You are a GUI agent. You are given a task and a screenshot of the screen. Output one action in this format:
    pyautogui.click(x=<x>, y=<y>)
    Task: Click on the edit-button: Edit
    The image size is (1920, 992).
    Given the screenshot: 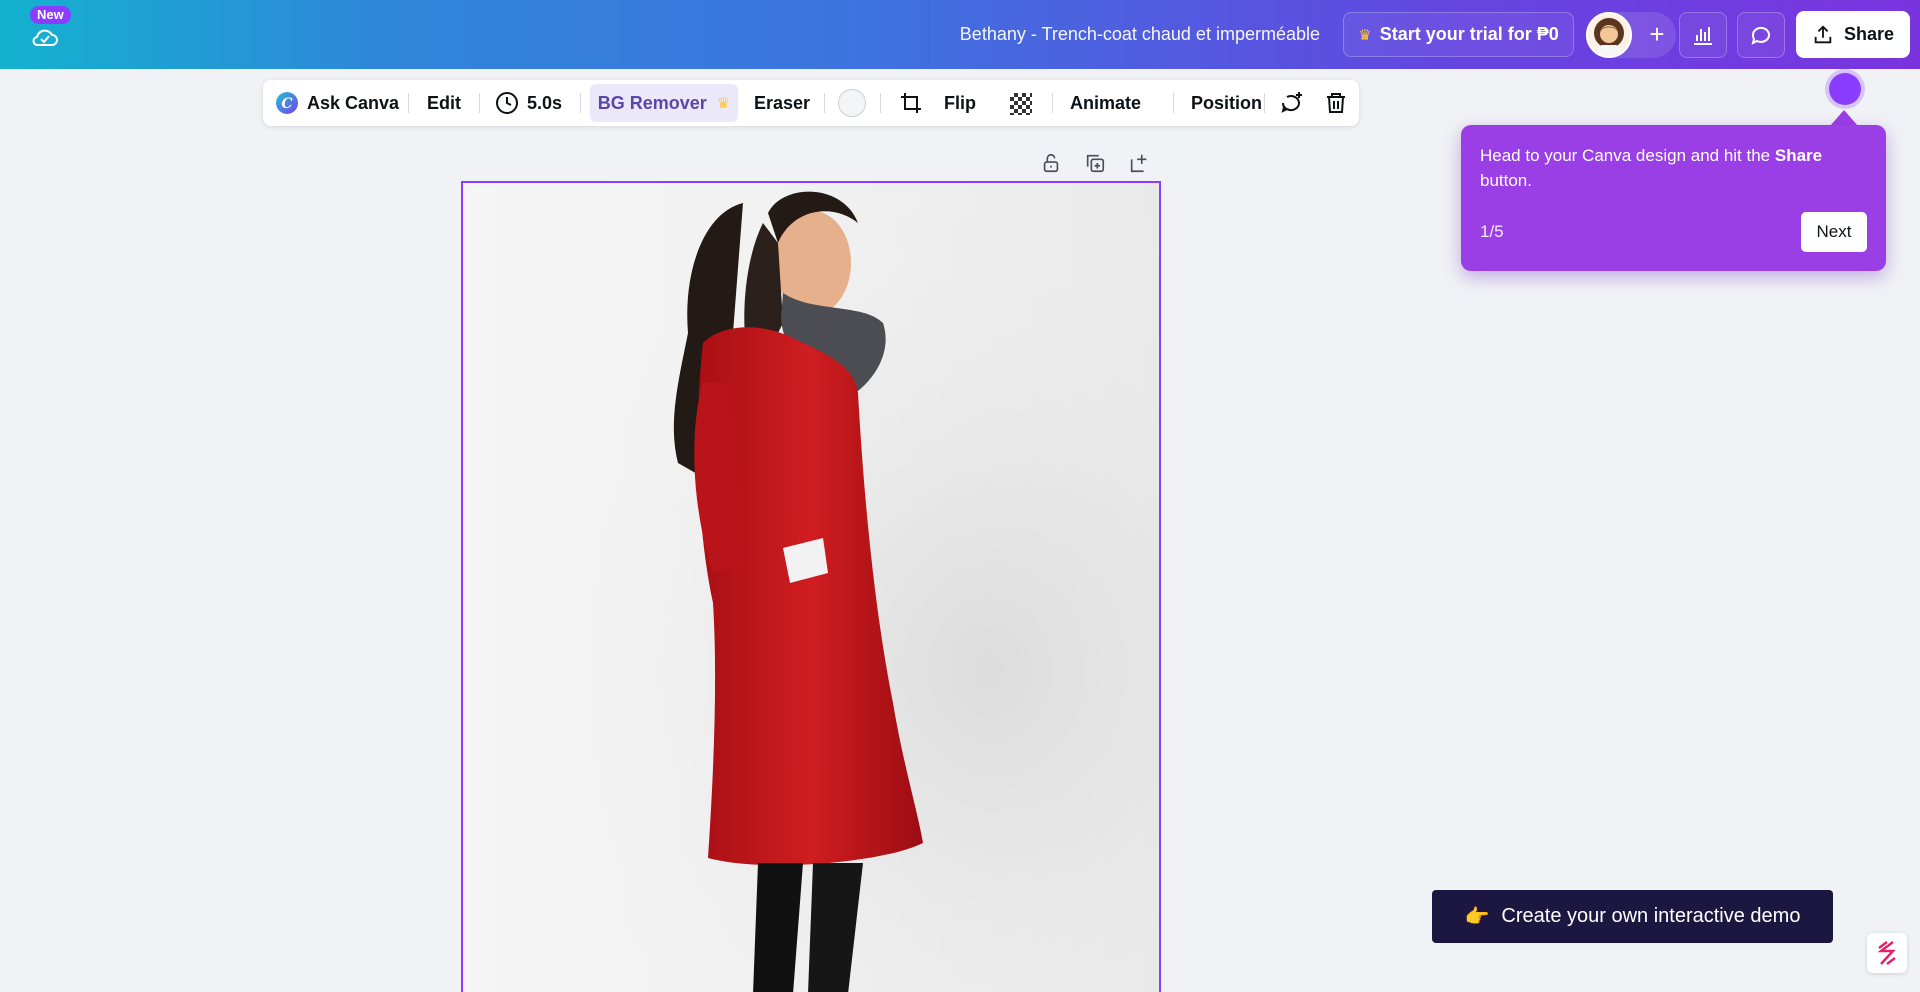 What is the action you would take?
    pyautogui.click(x=444, y=103)
    